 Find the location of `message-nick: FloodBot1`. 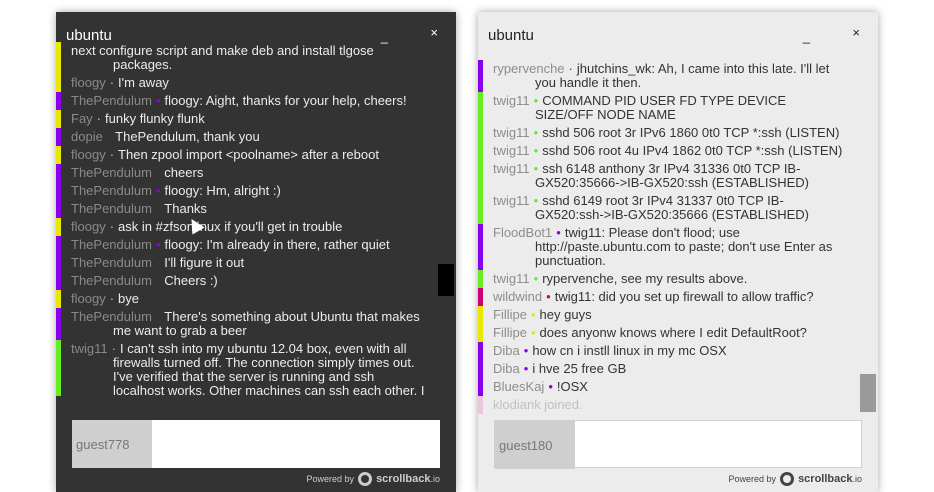

message-nick: FloodBot1 is located at coordinates (522, 232).